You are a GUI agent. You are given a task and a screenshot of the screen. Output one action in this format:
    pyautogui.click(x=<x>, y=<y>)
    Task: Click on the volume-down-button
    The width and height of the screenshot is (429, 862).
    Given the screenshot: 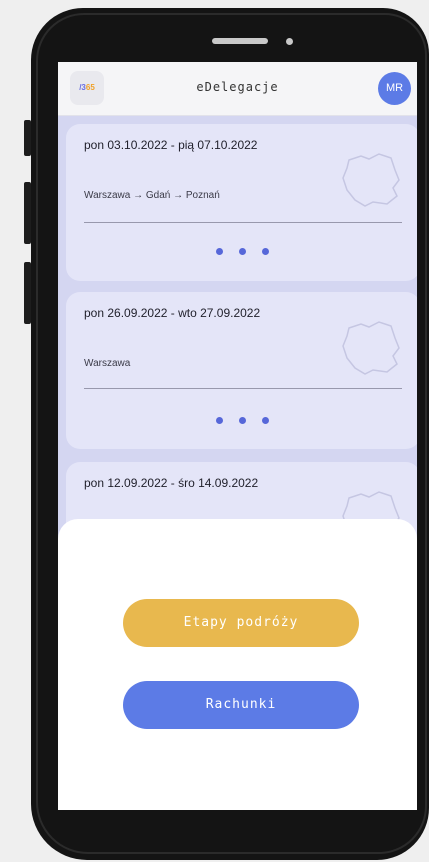 What is the action you would take?
    pyautogui.click(x=27, y=293)
    